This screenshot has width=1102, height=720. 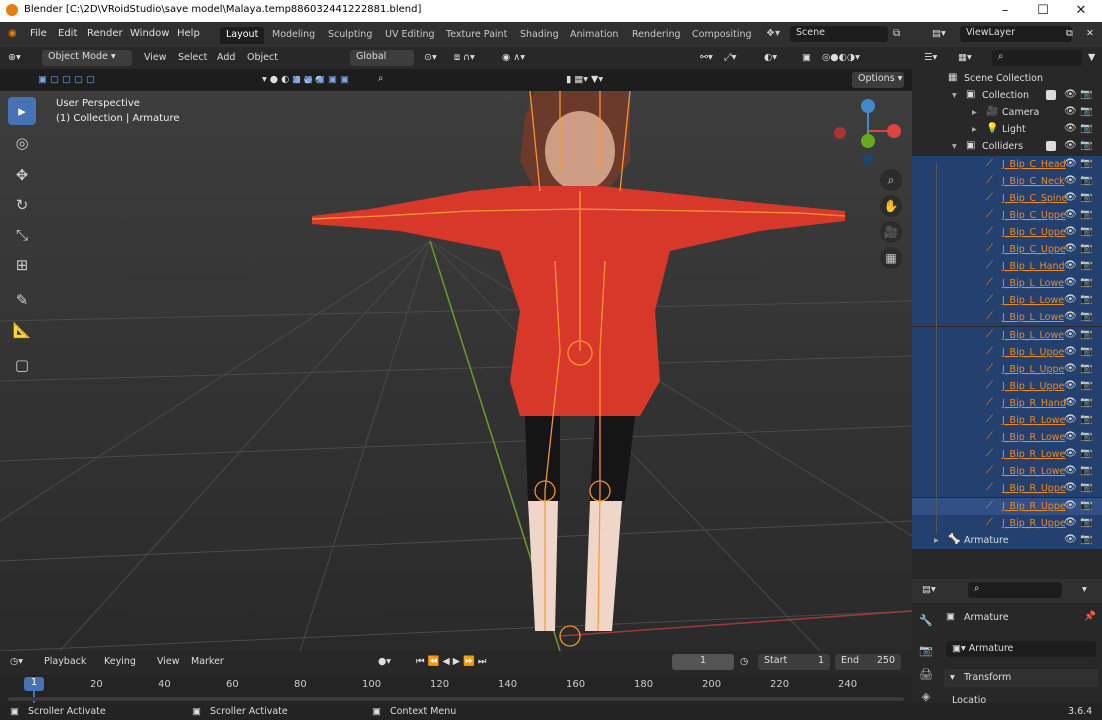 What do you see at coordinates (22, 205) in the screenshot?
I see `rotate-tool-icon: ↻` at bounding box center [22, 205].